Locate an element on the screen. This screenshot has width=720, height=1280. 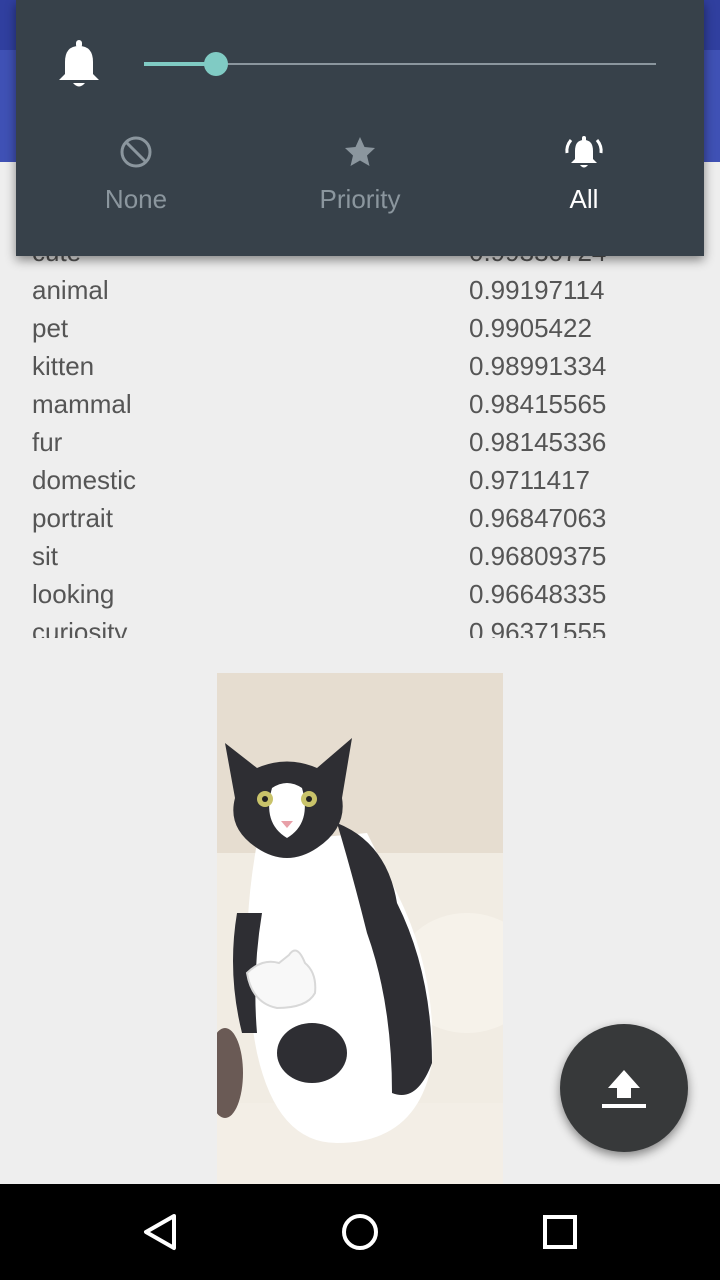
score-text: 0.96809375 is located at coordinates (538, 556).